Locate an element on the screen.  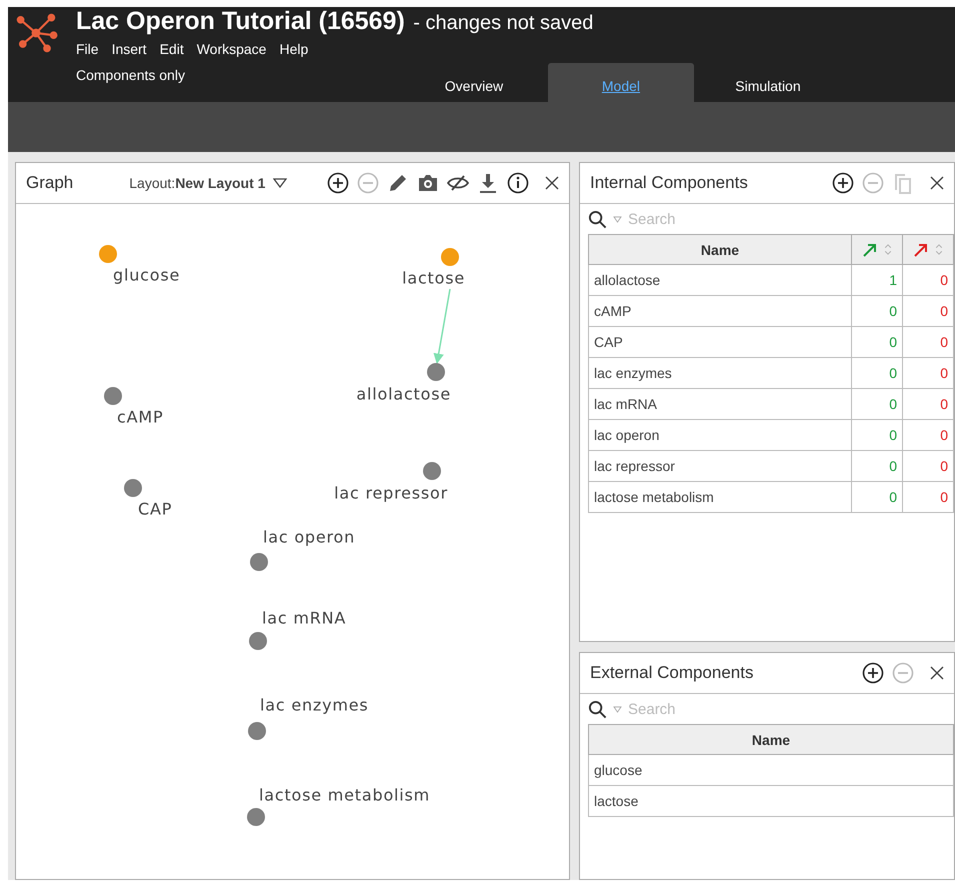
table-cell: CAP is located at coordinates (720, 342).